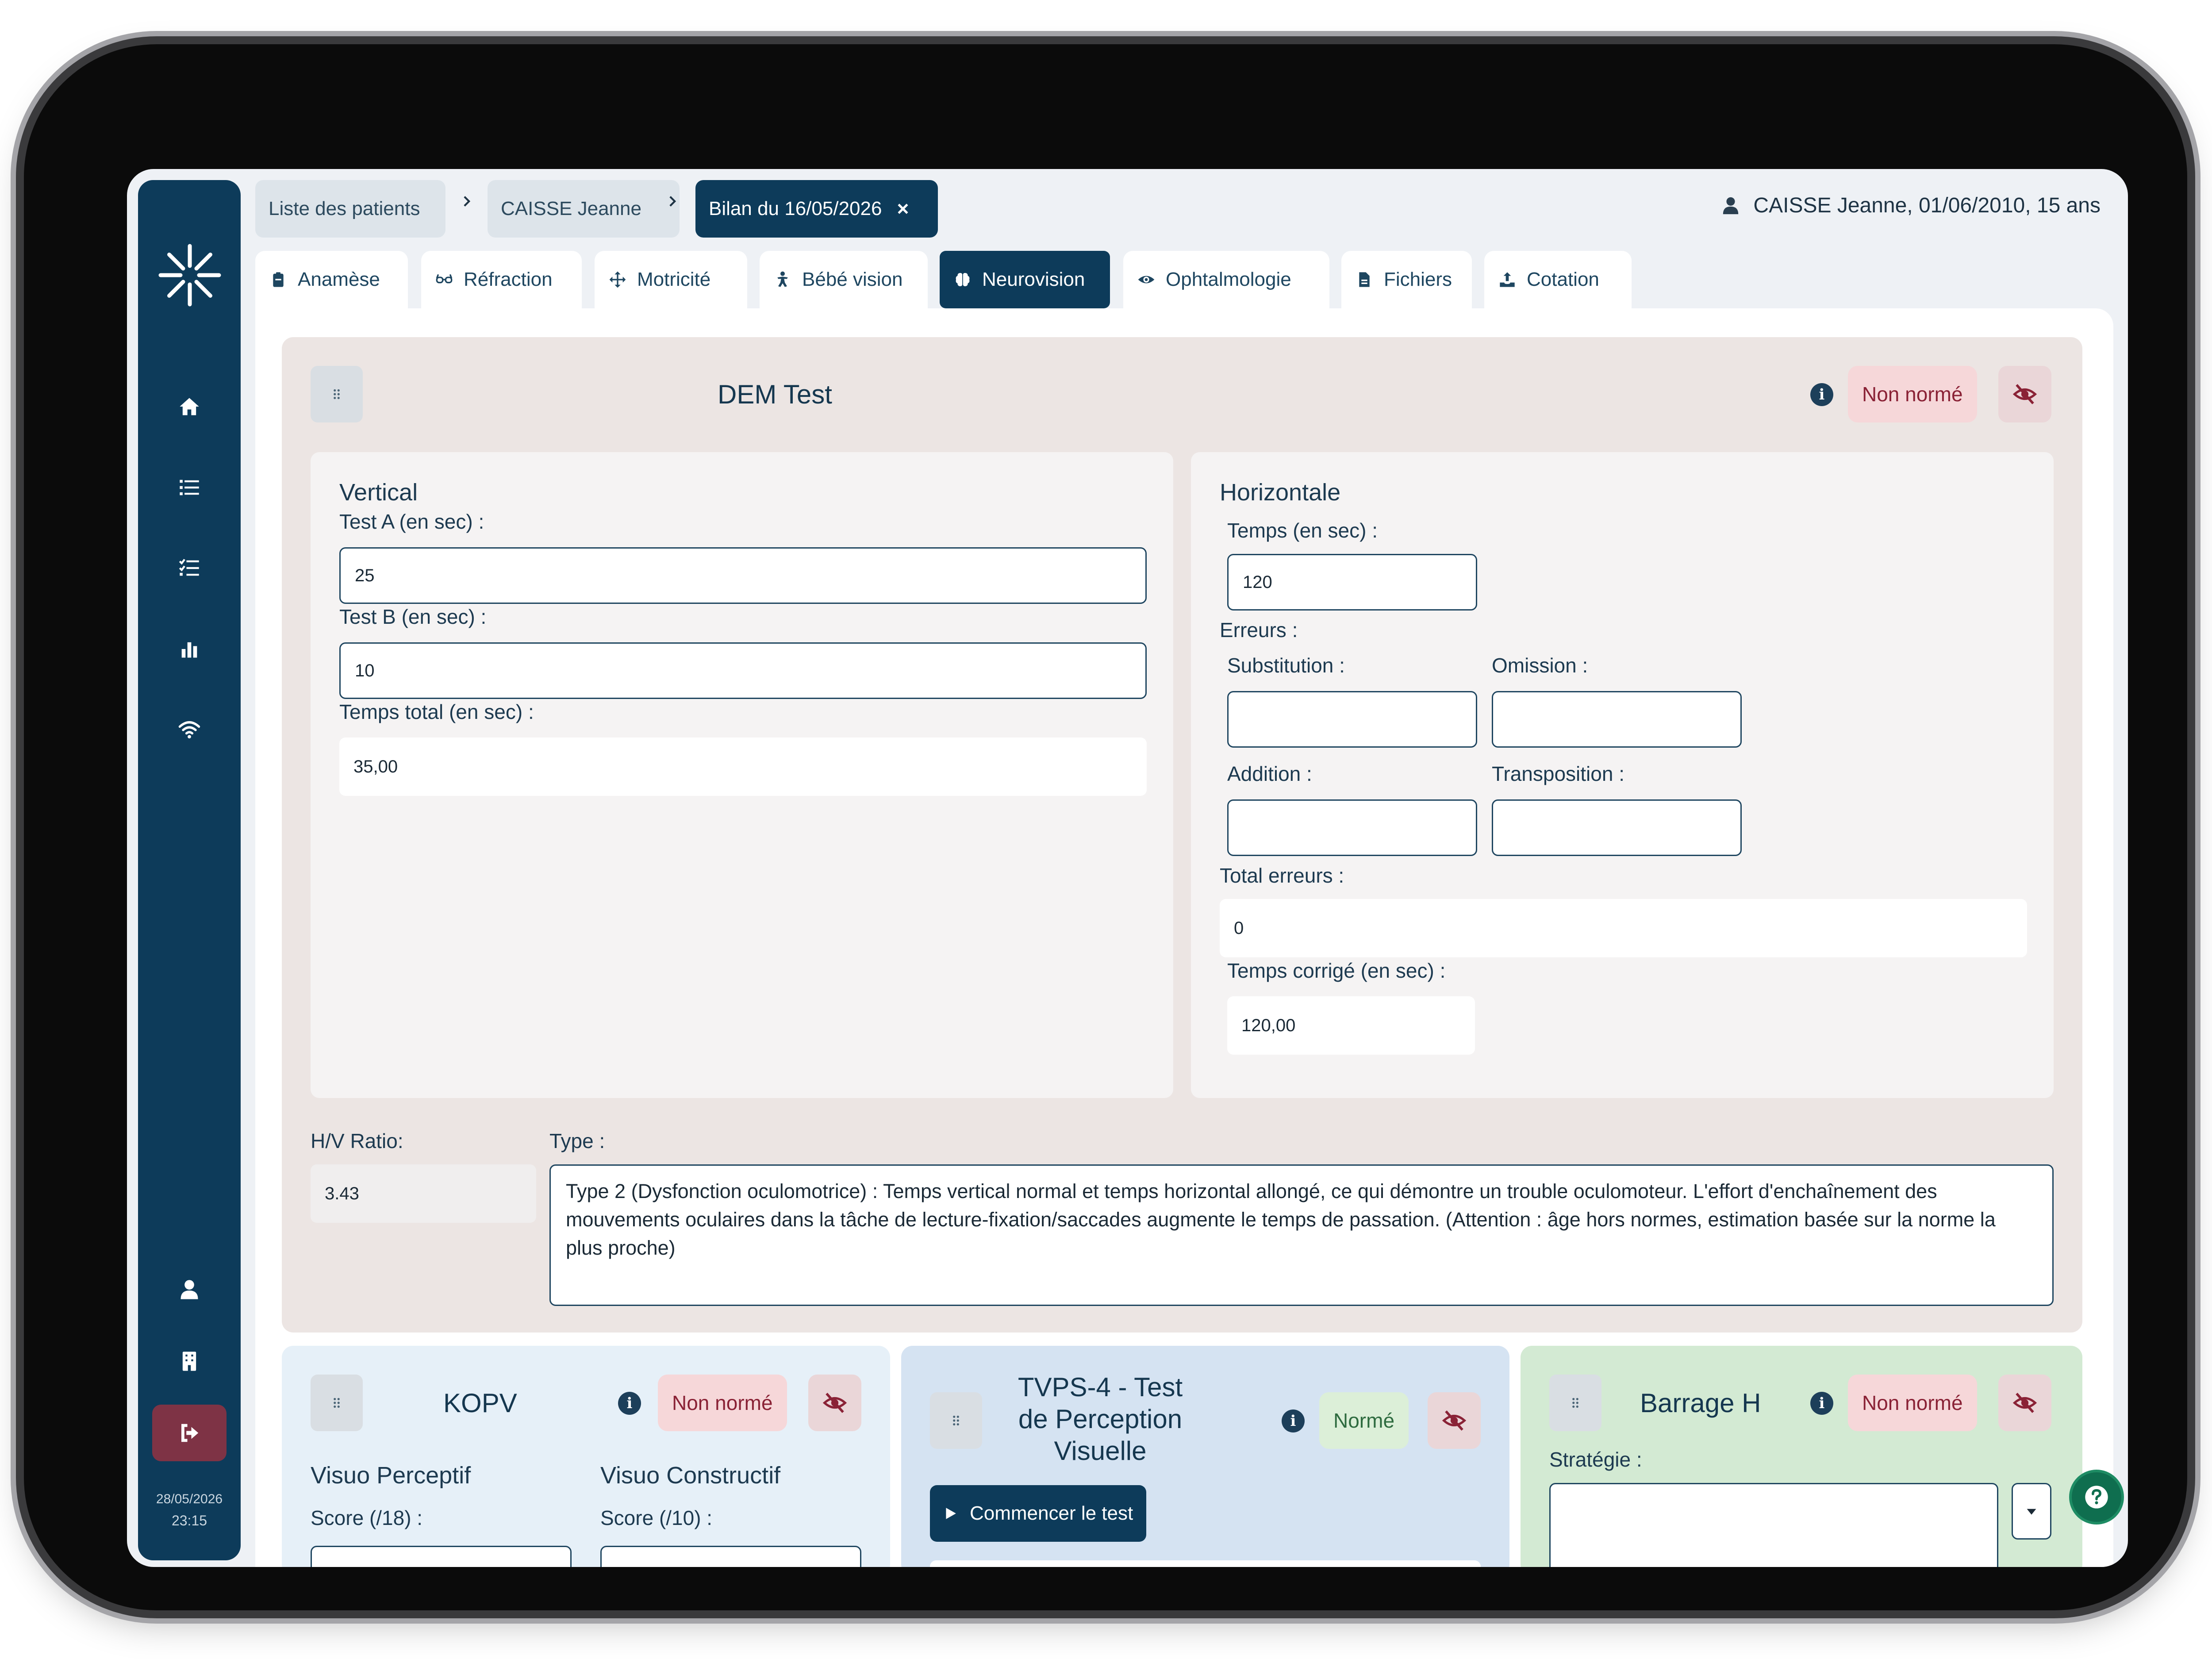  Describe the element at coordinates (1540, 666) in the screenshot. I see `omission-label: Omission :` at that location.